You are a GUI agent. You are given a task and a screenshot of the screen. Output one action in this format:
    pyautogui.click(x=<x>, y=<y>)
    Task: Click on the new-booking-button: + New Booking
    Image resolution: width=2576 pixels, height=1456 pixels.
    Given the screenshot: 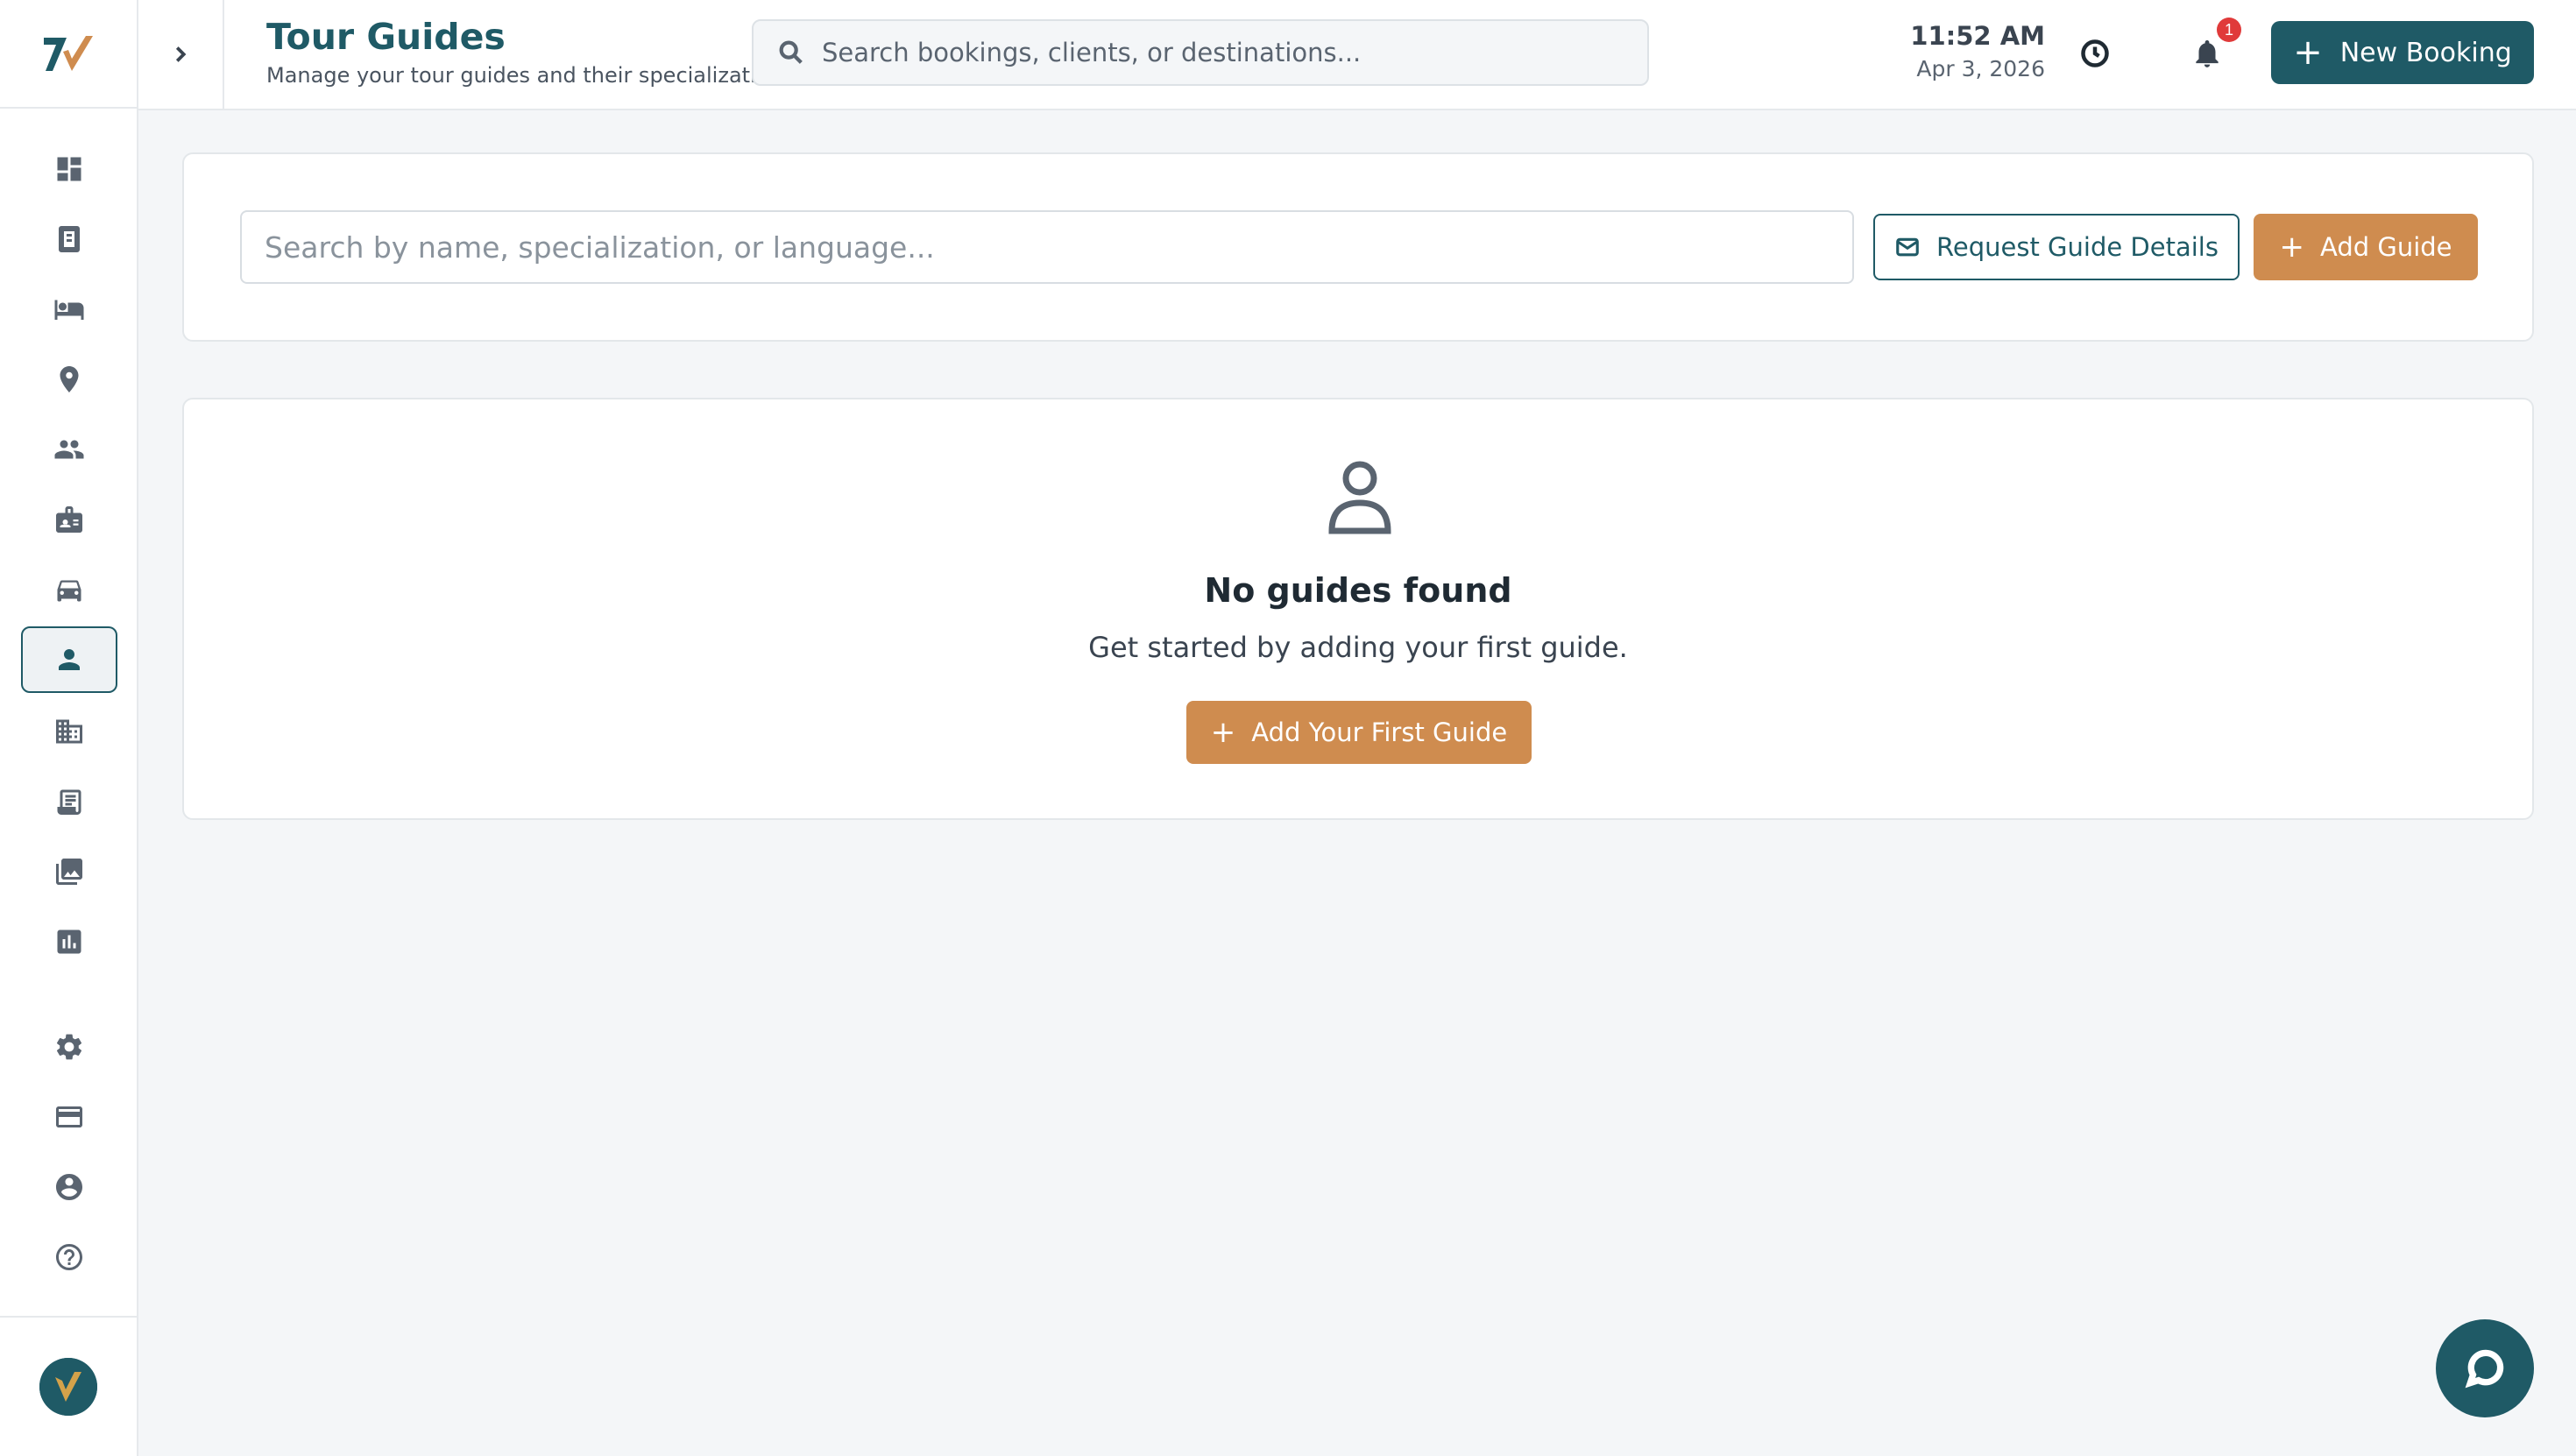 What is the action you would take?
    pyautogui.click(x=2402, y=52)
    